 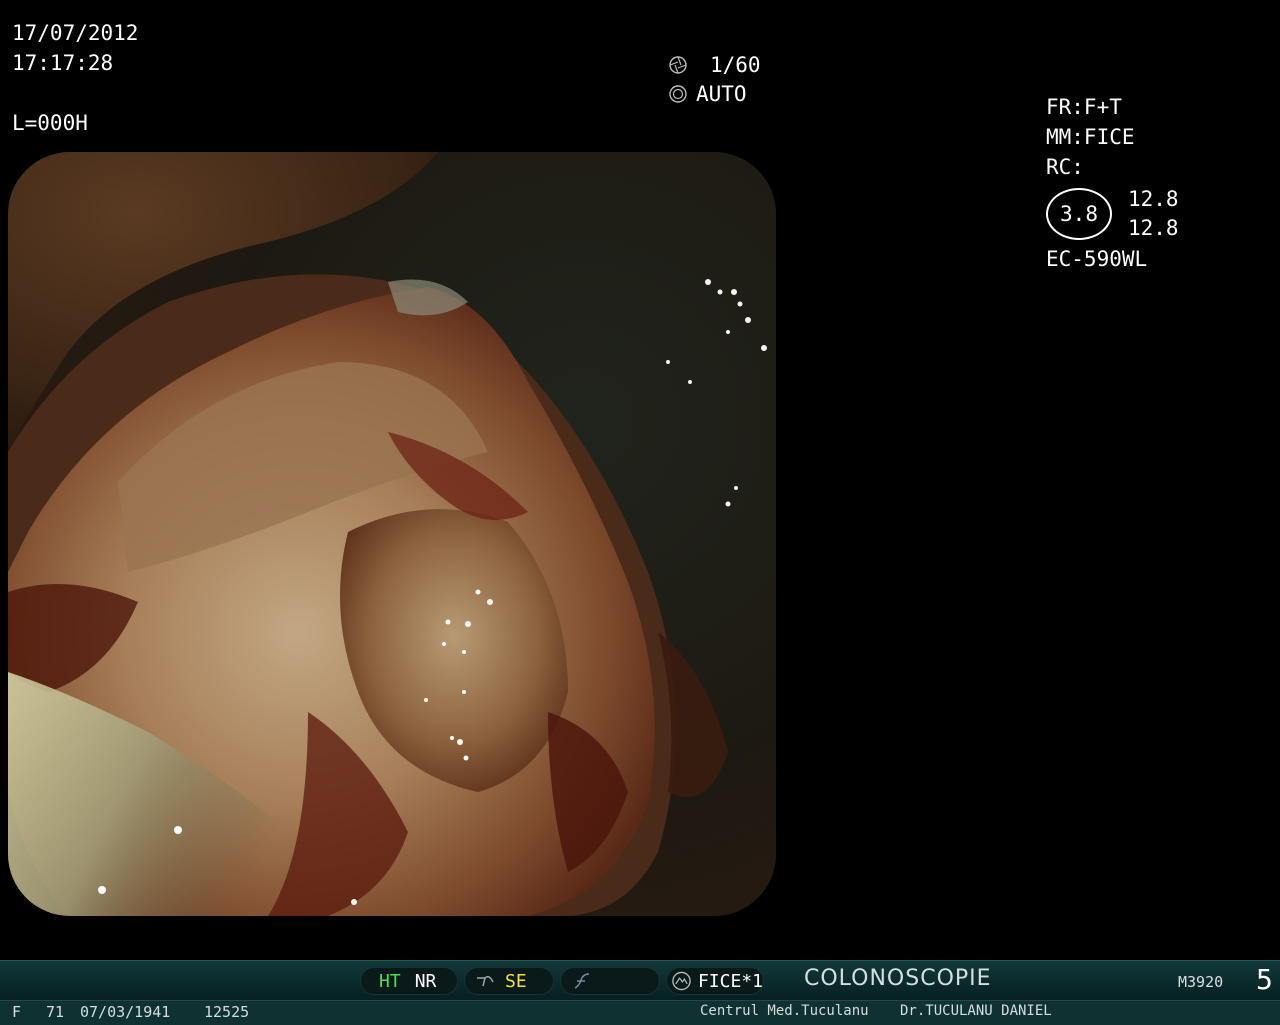 I want to click on rc-value-2: 12.8, so click(x=1153, y=228).